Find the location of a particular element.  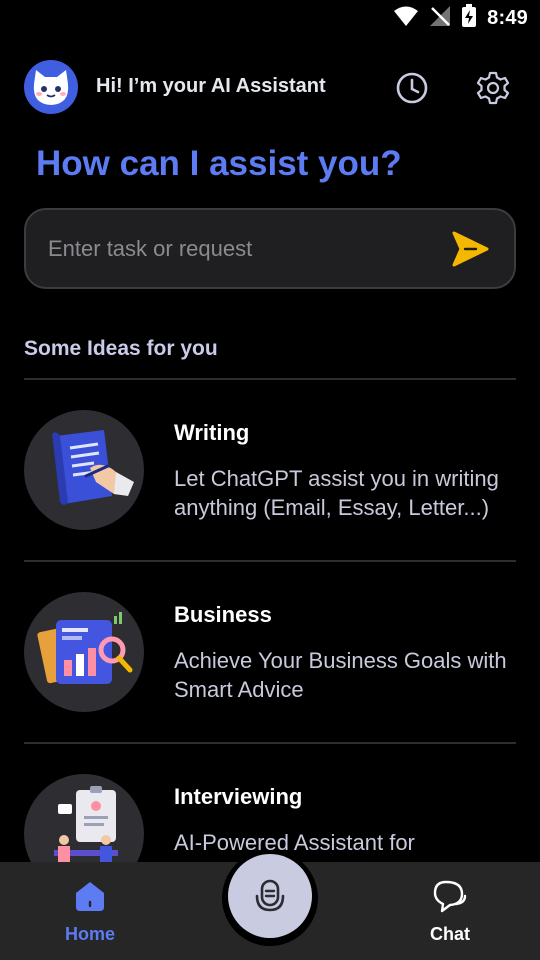

writing-illustration is located at coordinates (84, 470).